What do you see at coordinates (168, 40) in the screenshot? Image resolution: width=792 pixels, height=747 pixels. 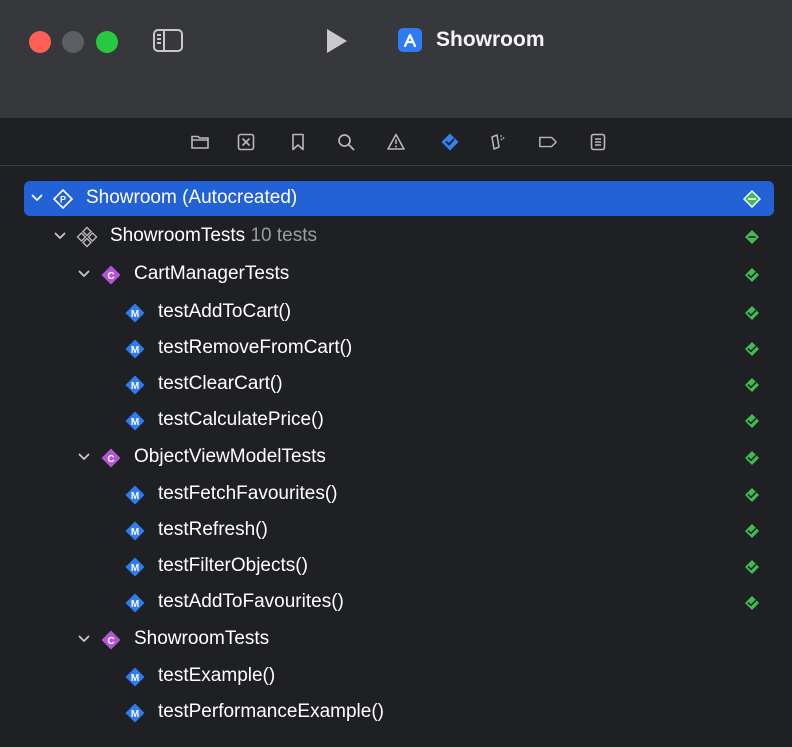 I see `sidebar-toggle-icon` at bounding box center [168, 40].